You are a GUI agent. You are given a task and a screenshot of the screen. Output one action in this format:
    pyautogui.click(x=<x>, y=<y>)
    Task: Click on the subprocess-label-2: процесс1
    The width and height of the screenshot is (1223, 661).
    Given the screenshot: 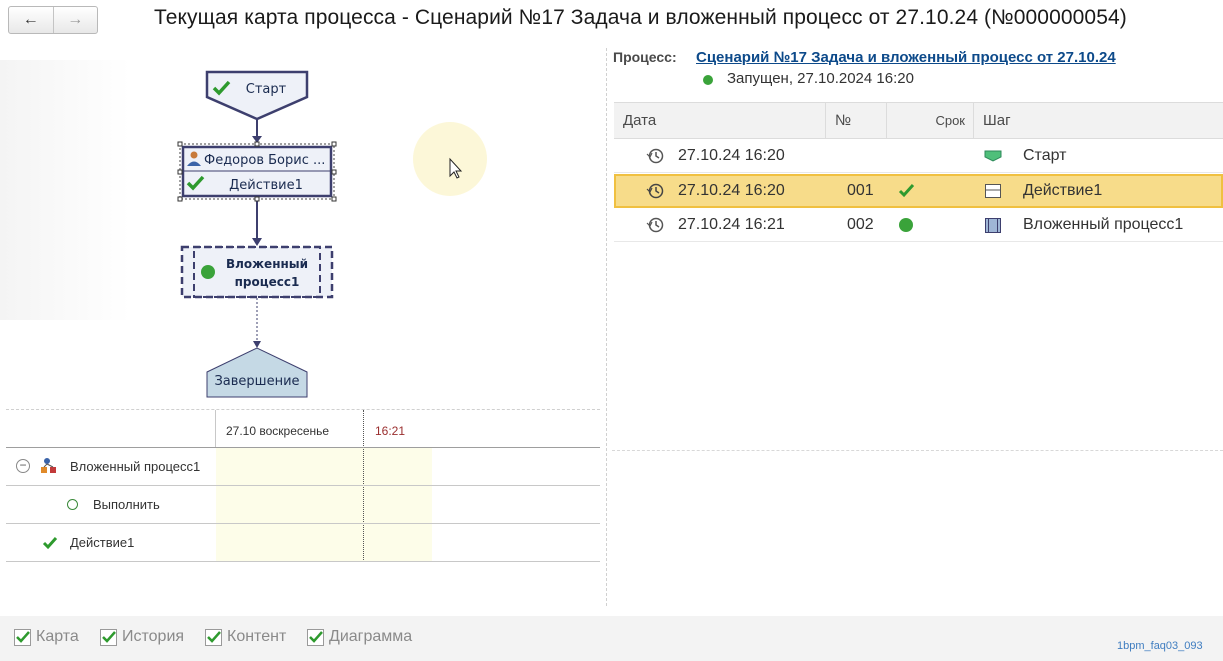 What is the action you would take?
    pyautogui.click(x=267, y=282)
    